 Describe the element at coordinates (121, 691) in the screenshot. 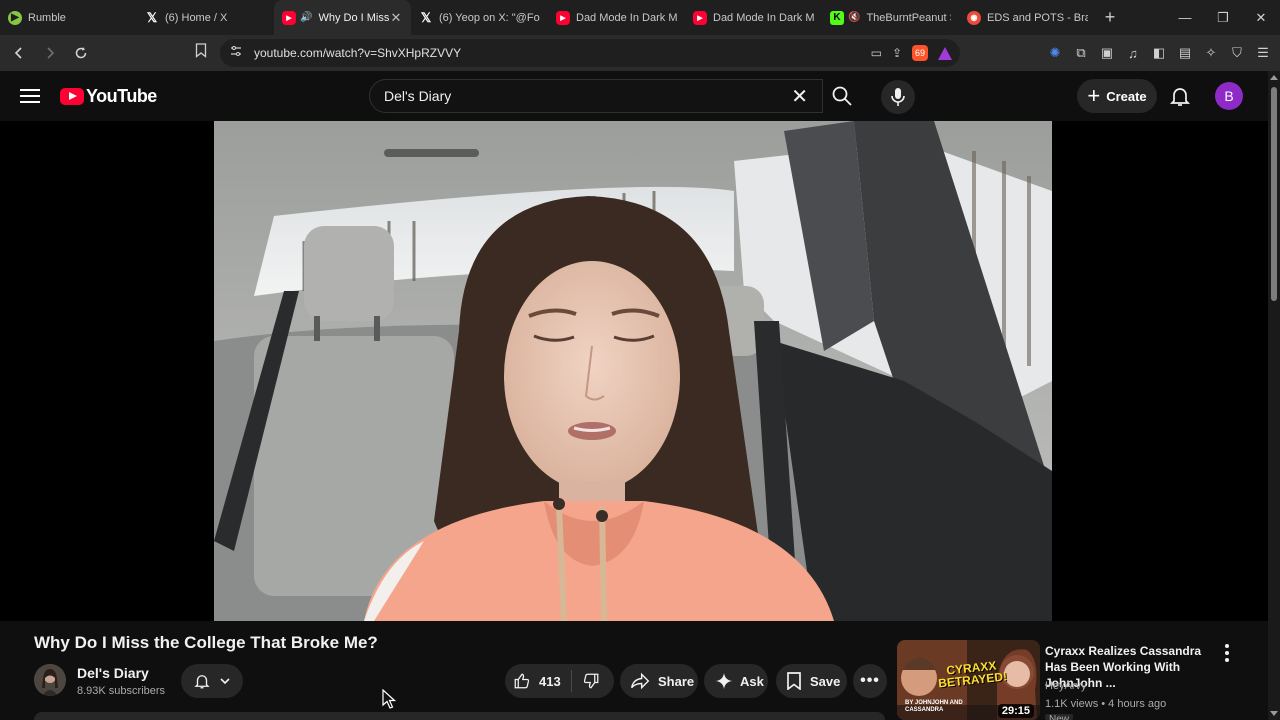

I see `subscriber-count: 8.93K subscribers` at that location.